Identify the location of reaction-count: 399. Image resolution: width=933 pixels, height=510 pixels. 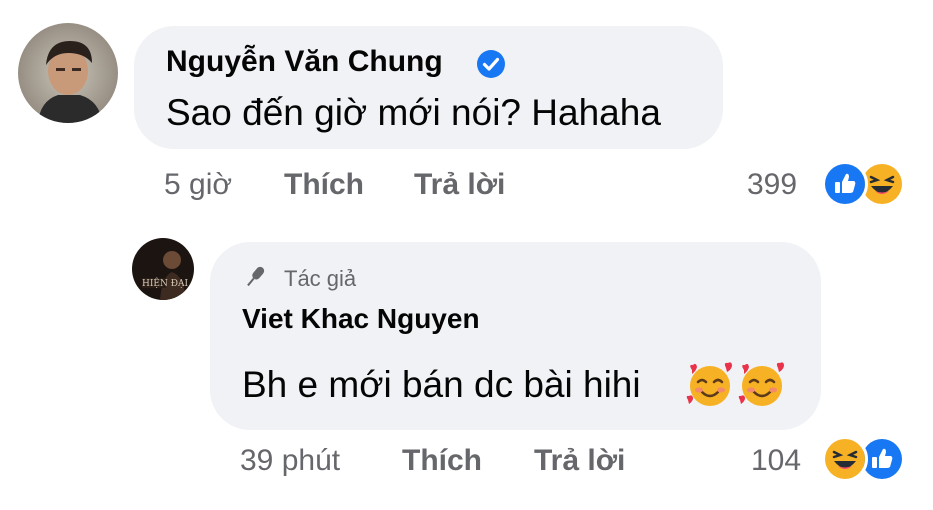
(772, 185).